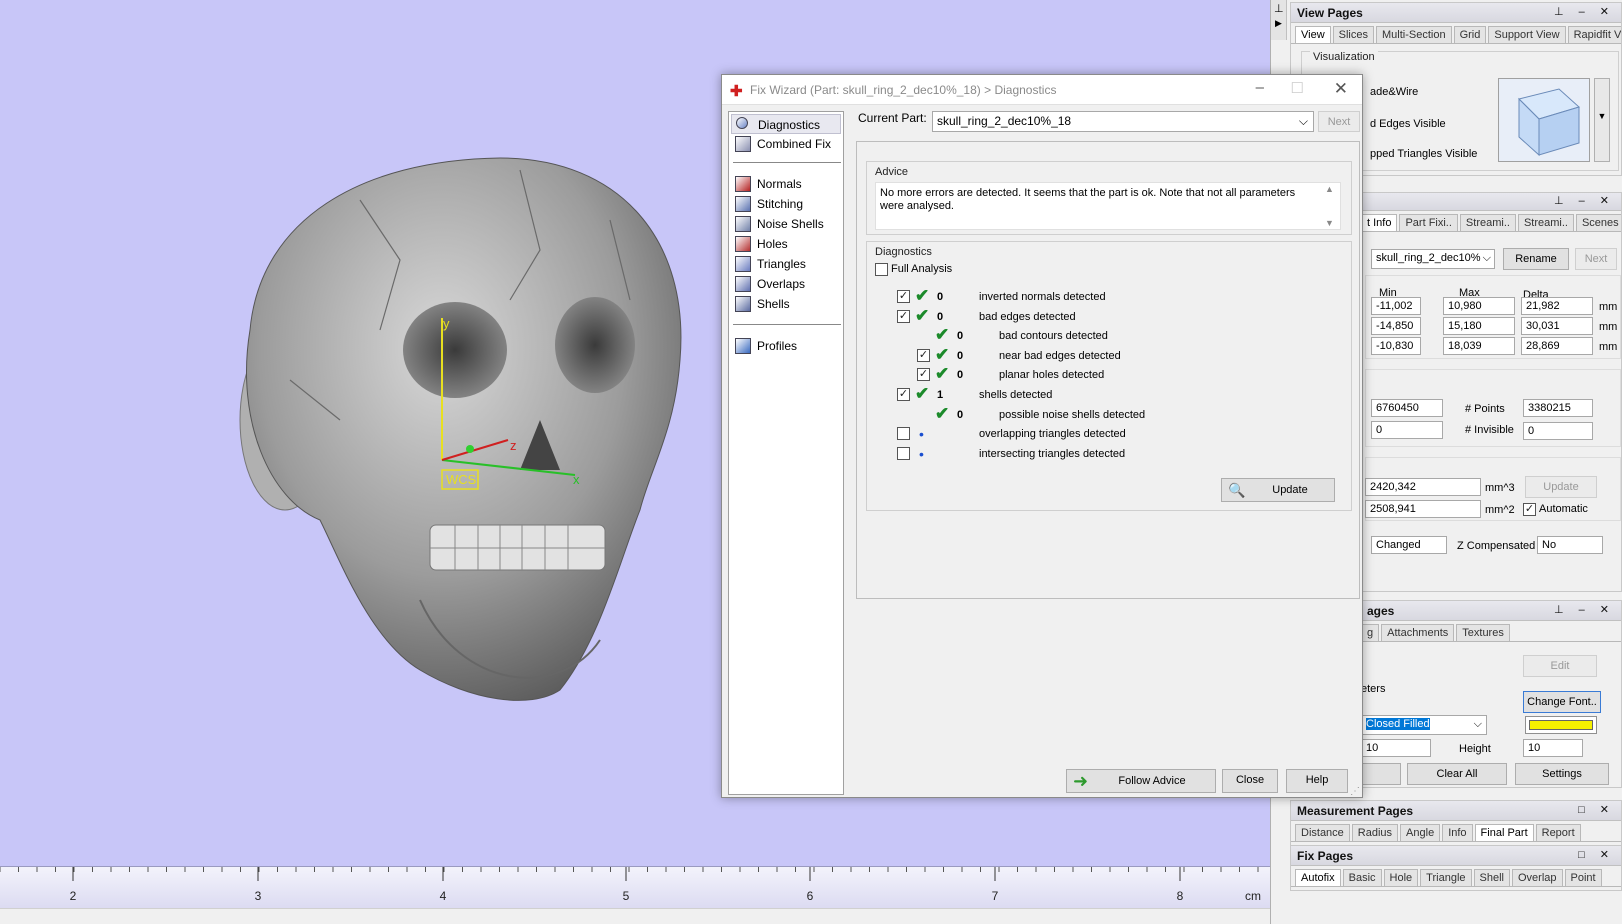 This screenshot has height=924, width=1622. I want to click on status-bar, so click(635, 916).